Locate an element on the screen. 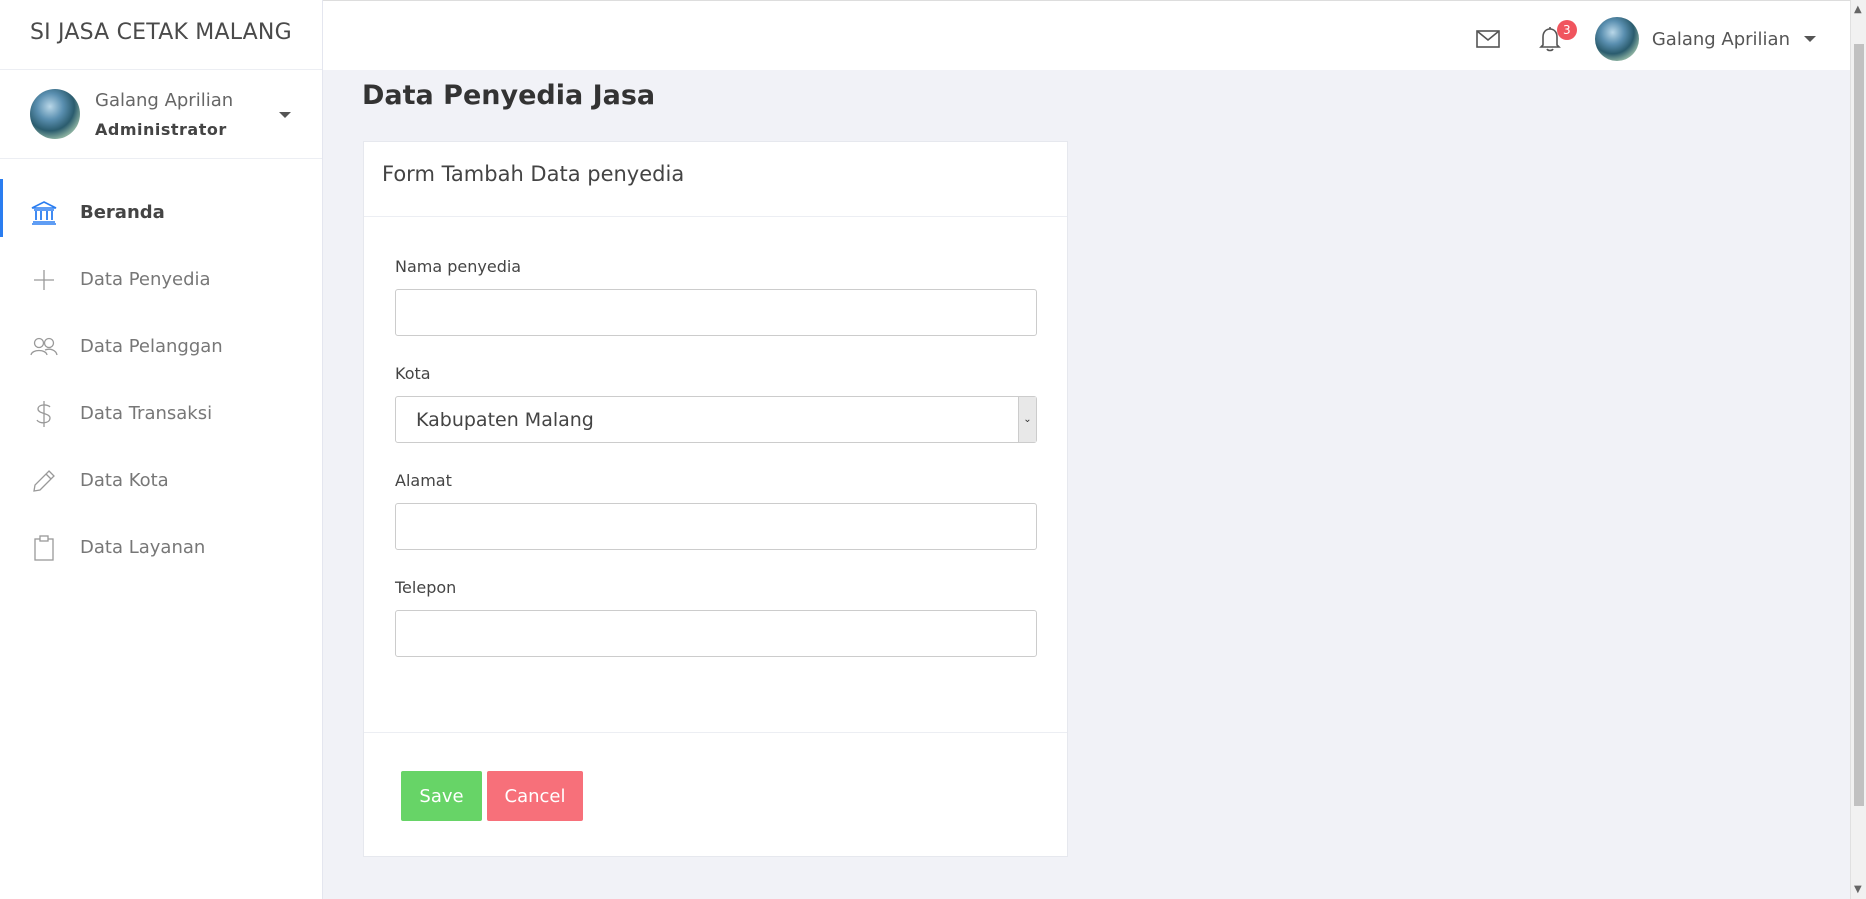 Image resolution: width=1866 pixels, height=899 pixels. scroll-down-icon: ▼ is located at coordinates (1858, 889).